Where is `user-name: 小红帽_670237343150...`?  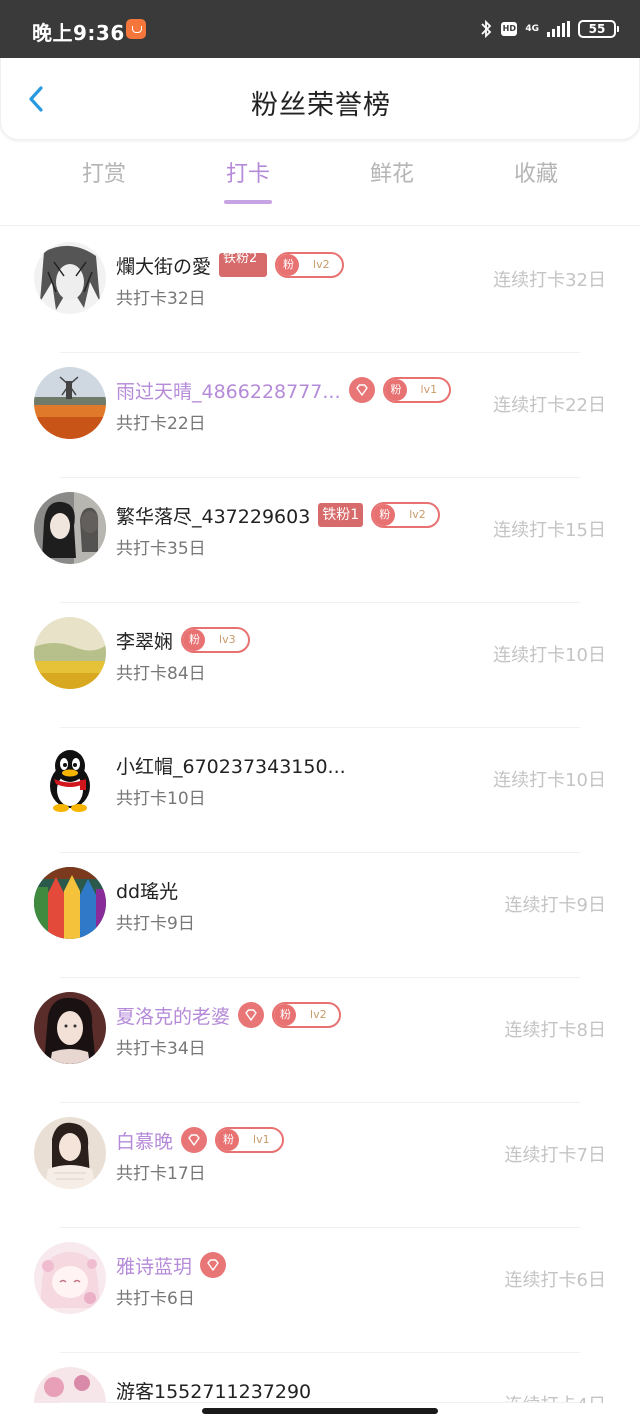
user-name: 小红帽_670237343150... is located at coordinates (231, 765).